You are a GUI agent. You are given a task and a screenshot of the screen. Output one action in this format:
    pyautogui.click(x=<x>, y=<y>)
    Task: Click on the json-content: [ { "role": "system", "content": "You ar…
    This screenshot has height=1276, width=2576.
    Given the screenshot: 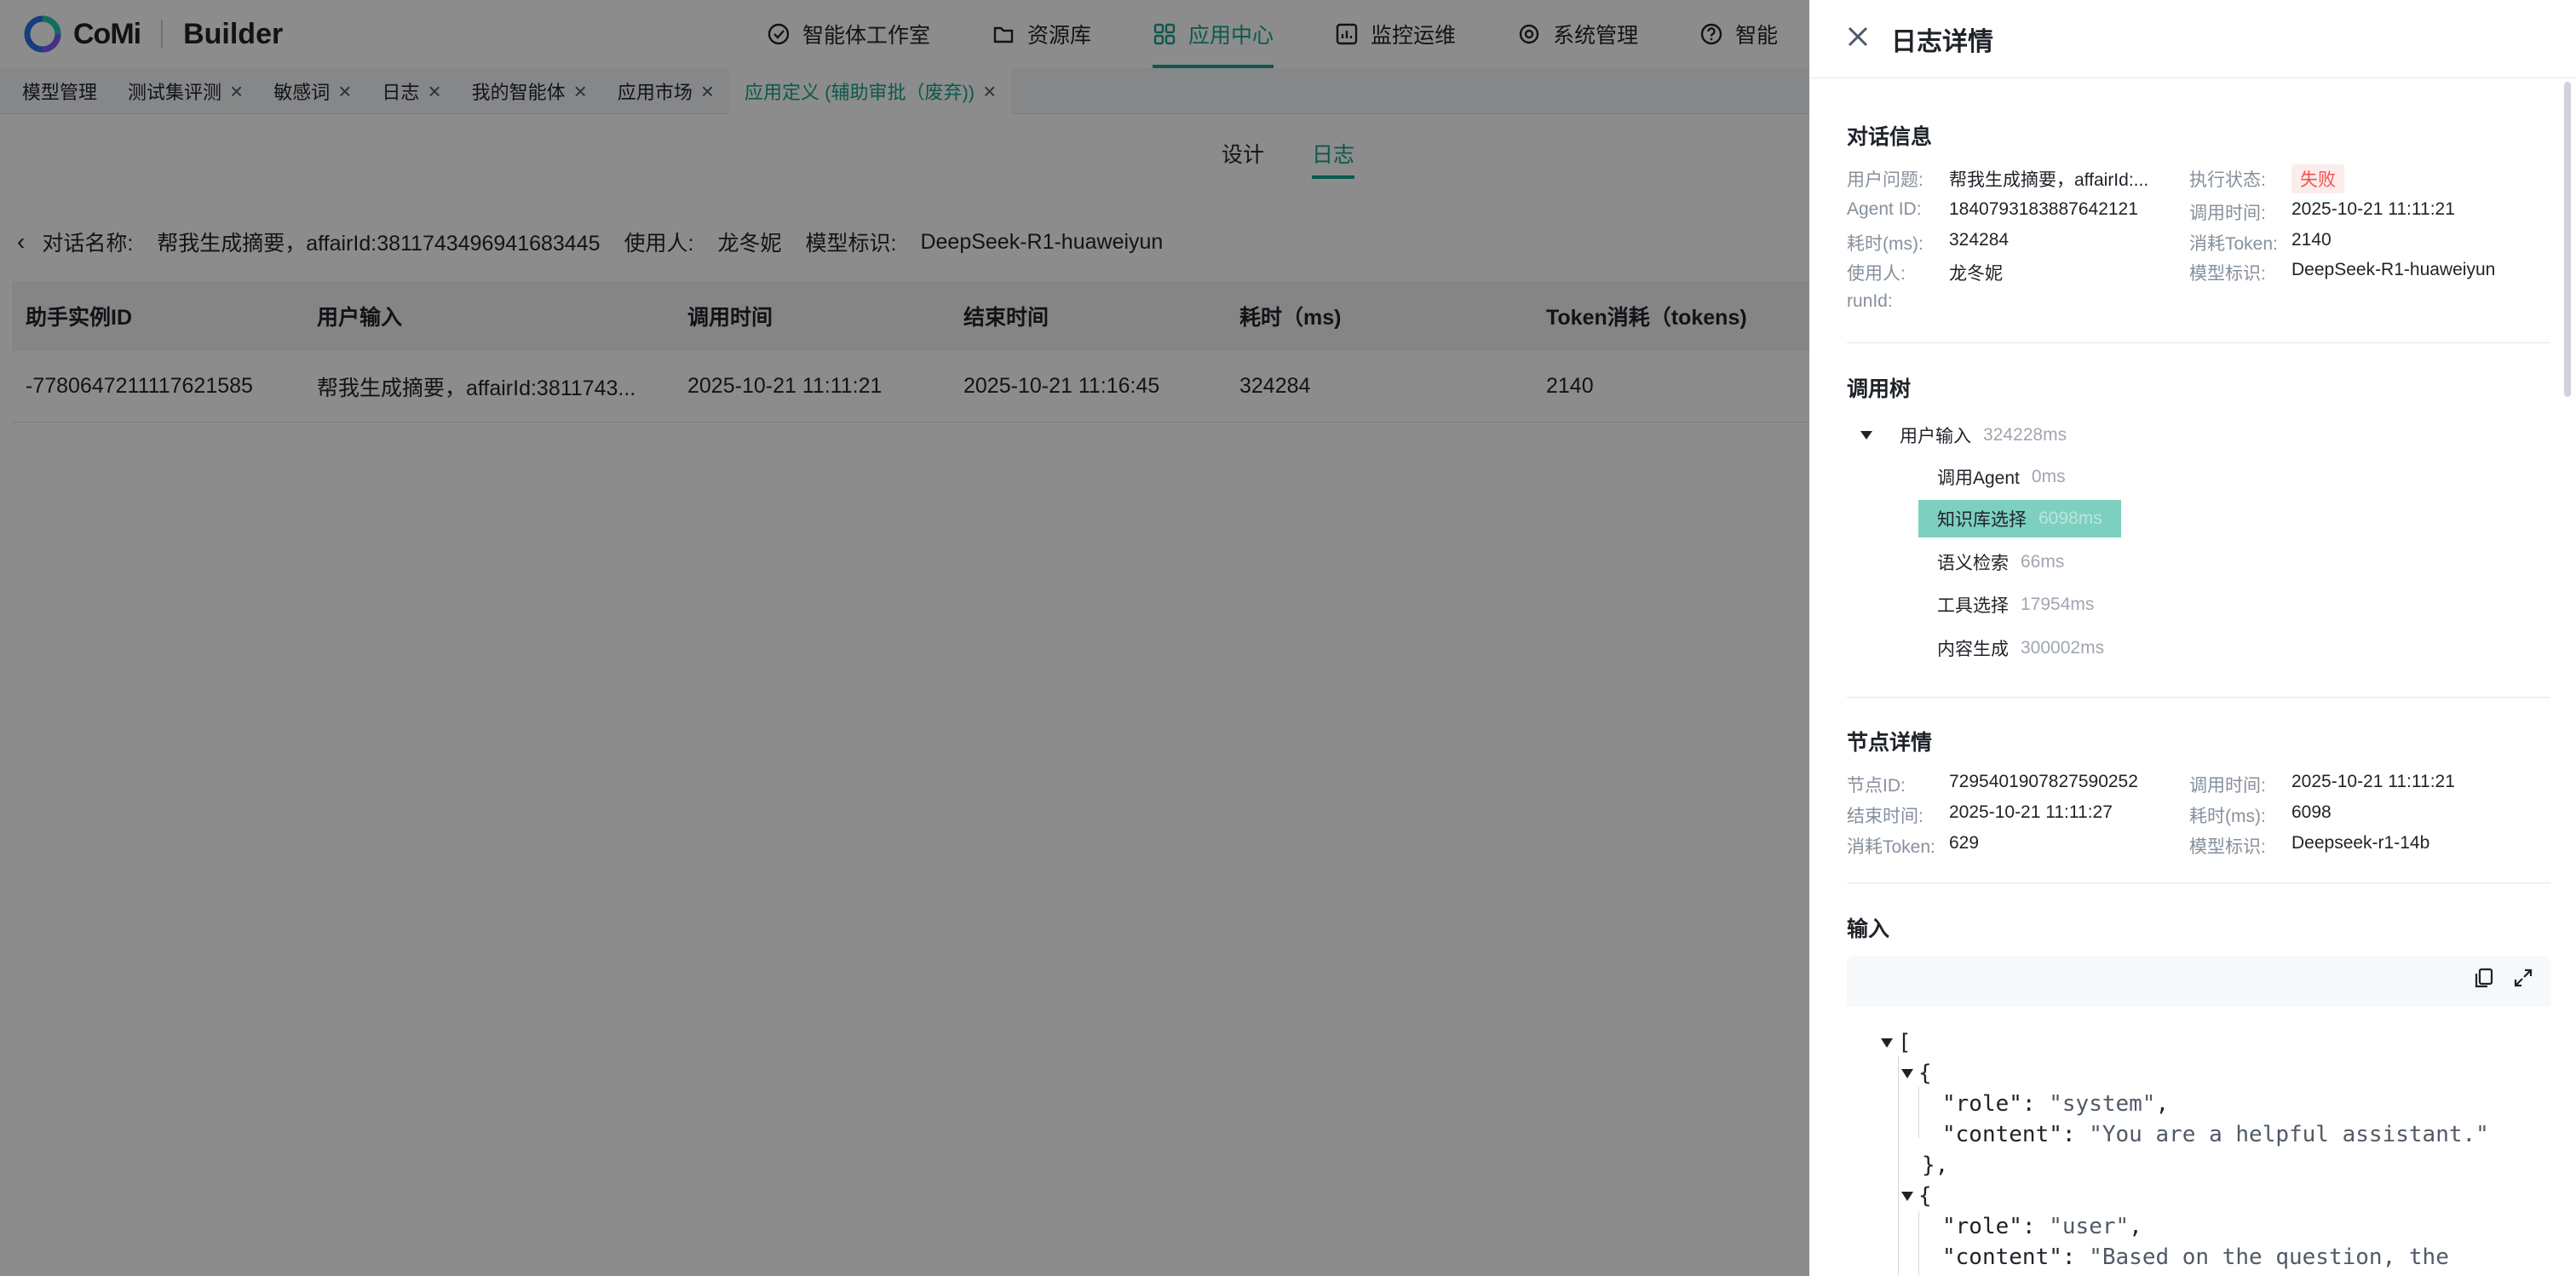 What is the action you would take?
    pyautogui.click(x=2199, y=1141)
    